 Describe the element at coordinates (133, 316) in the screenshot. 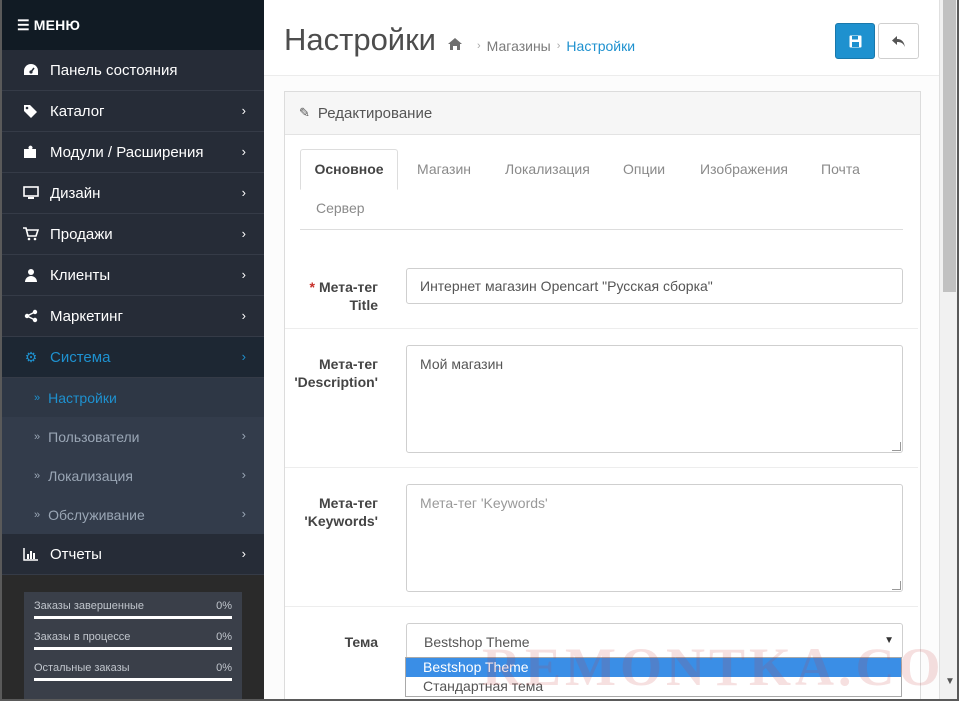

I see `sidebar-item-marketing: Маркетинг ›` at that location.